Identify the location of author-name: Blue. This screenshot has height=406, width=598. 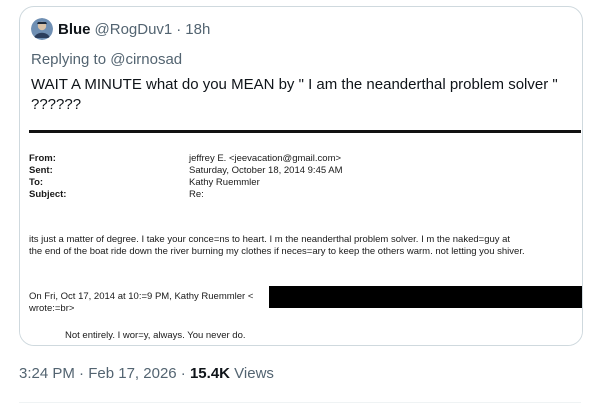
(74, 29).